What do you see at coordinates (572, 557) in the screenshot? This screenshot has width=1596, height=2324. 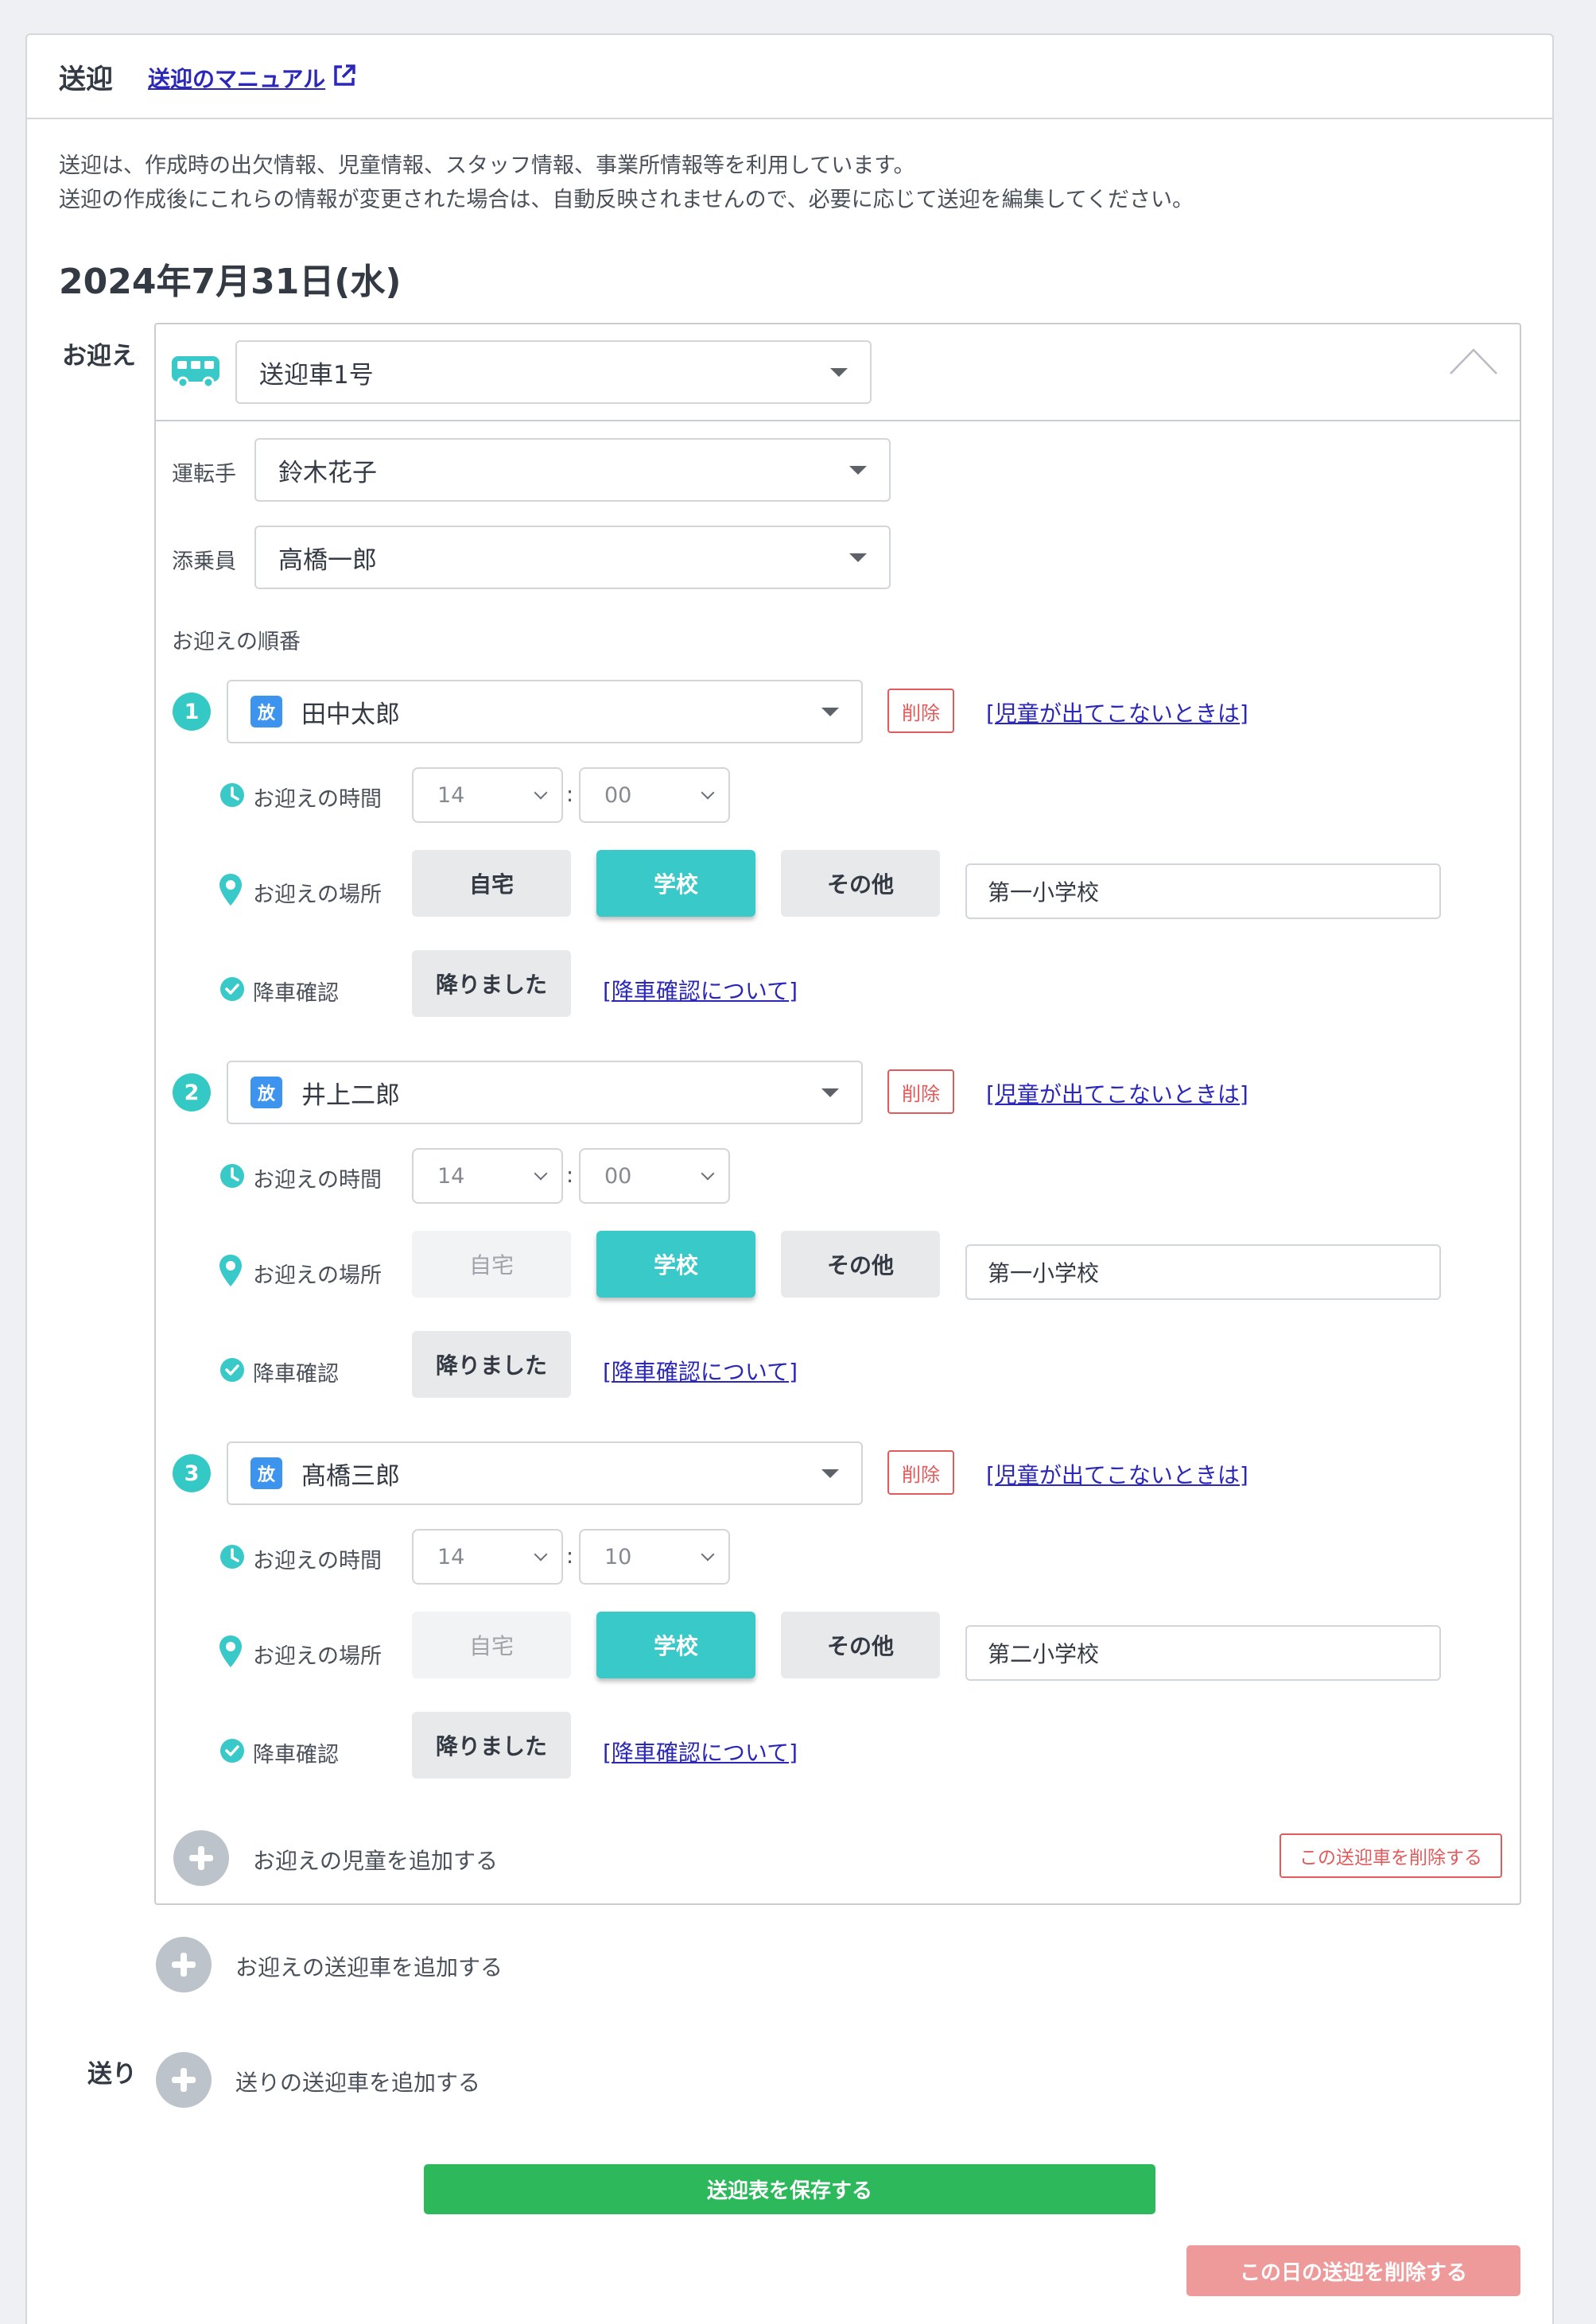 I see `attendant-select: 高橋一郎` at bounding box center [572, 557].